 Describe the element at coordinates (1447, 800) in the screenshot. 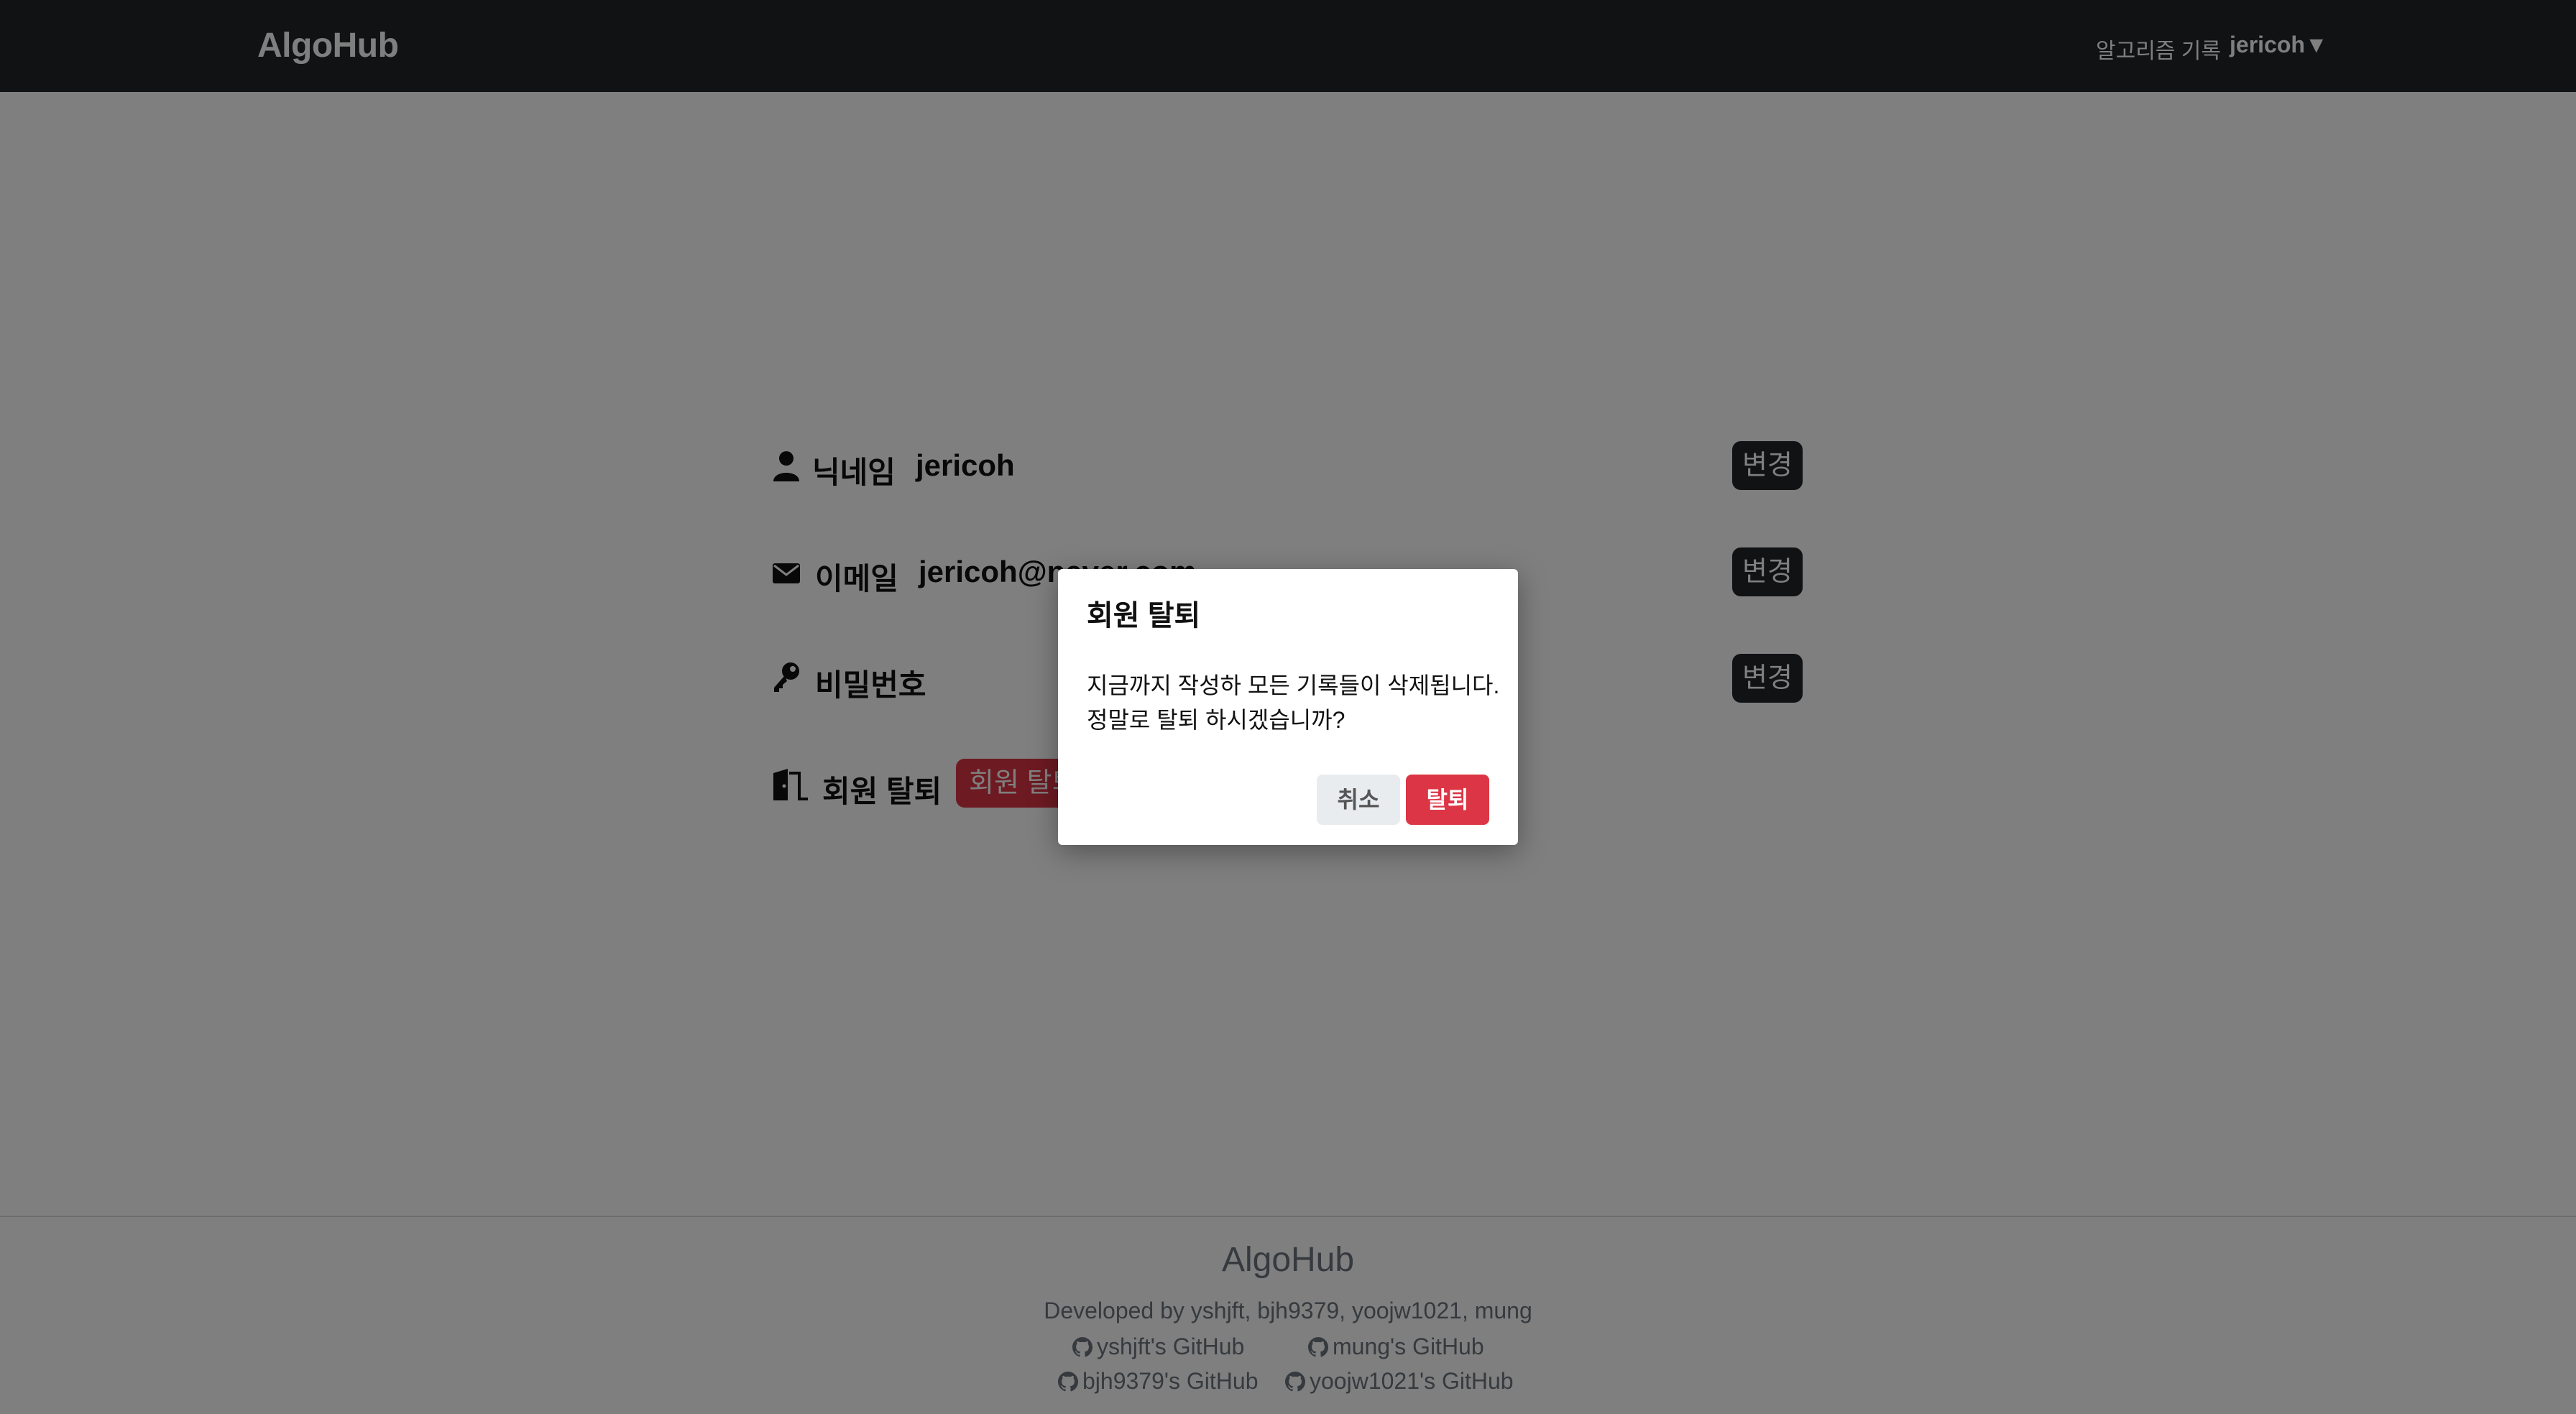

I see `confirm-withdraw-button: 탈퇴` at that location.